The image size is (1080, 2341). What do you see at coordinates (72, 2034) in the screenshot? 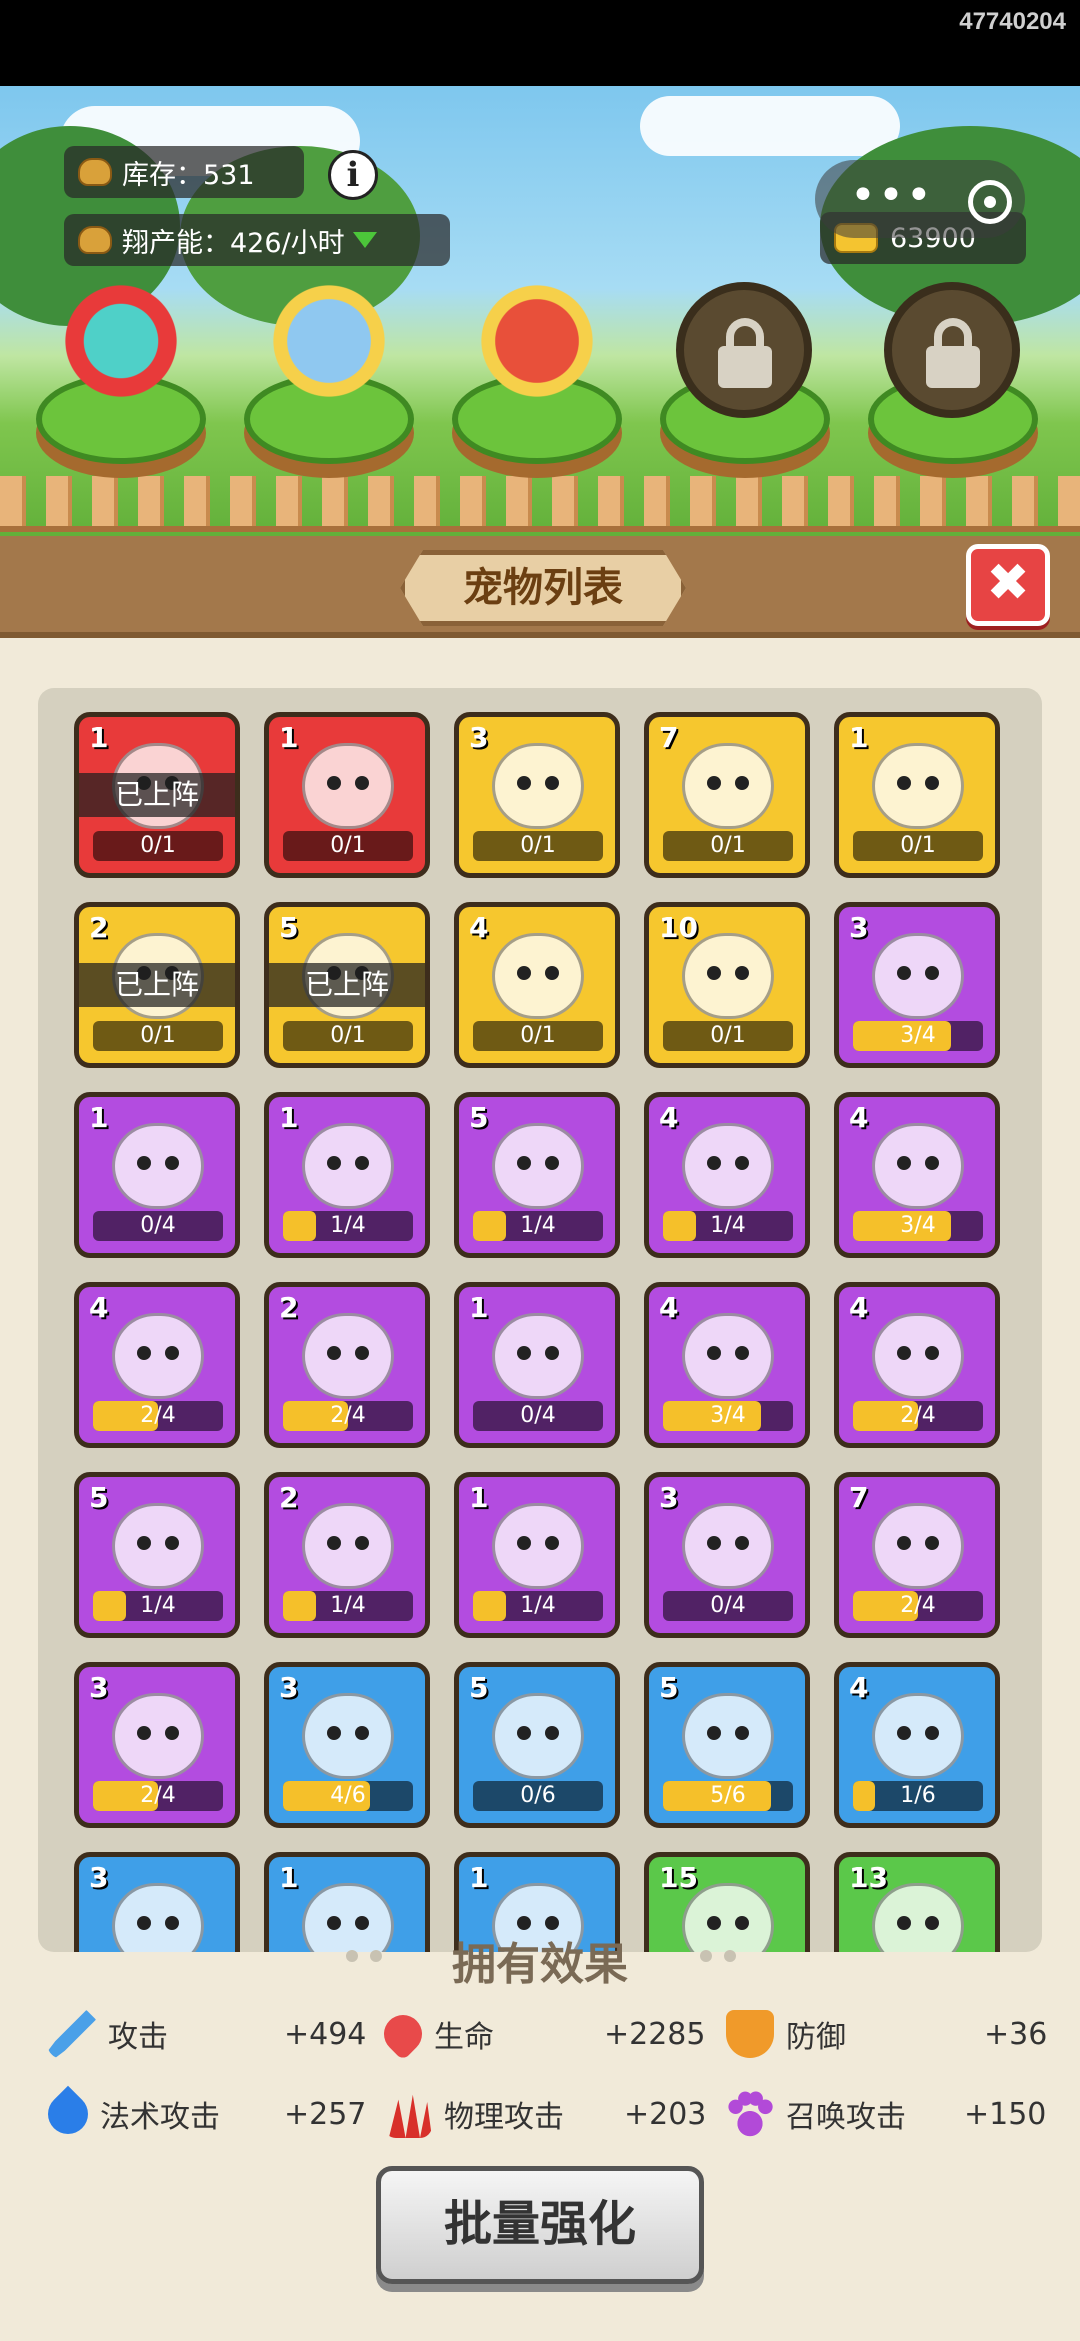
I see `sword-icon` at bounding box center [72, 2034].